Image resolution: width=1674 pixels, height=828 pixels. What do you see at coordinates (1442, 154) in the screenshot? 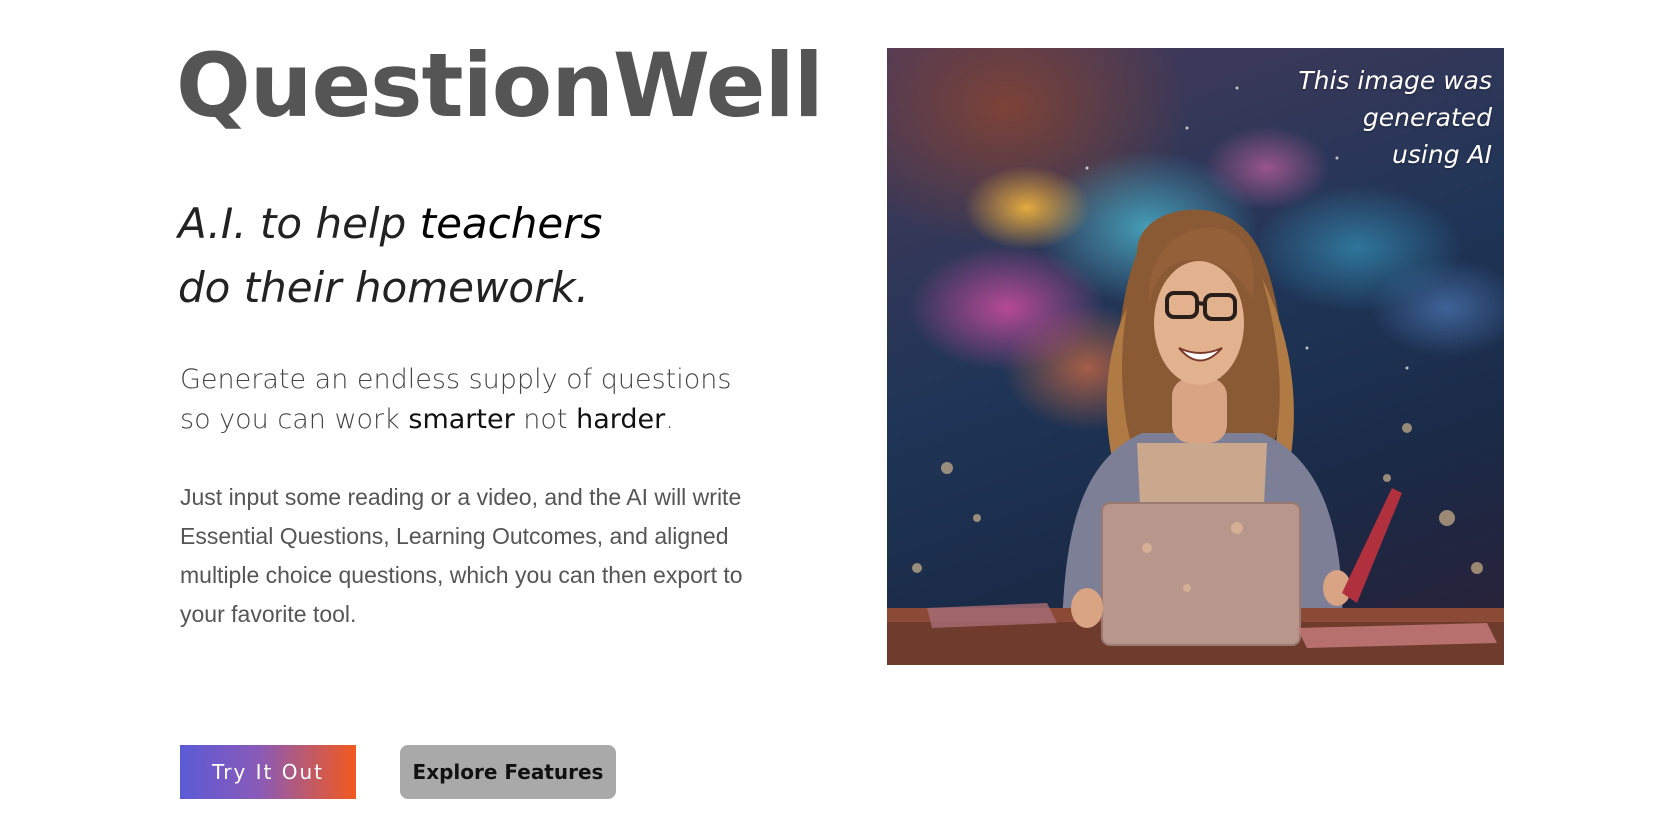
I see `ai-note-line3: using AI` at bounding box center [1442, 154].